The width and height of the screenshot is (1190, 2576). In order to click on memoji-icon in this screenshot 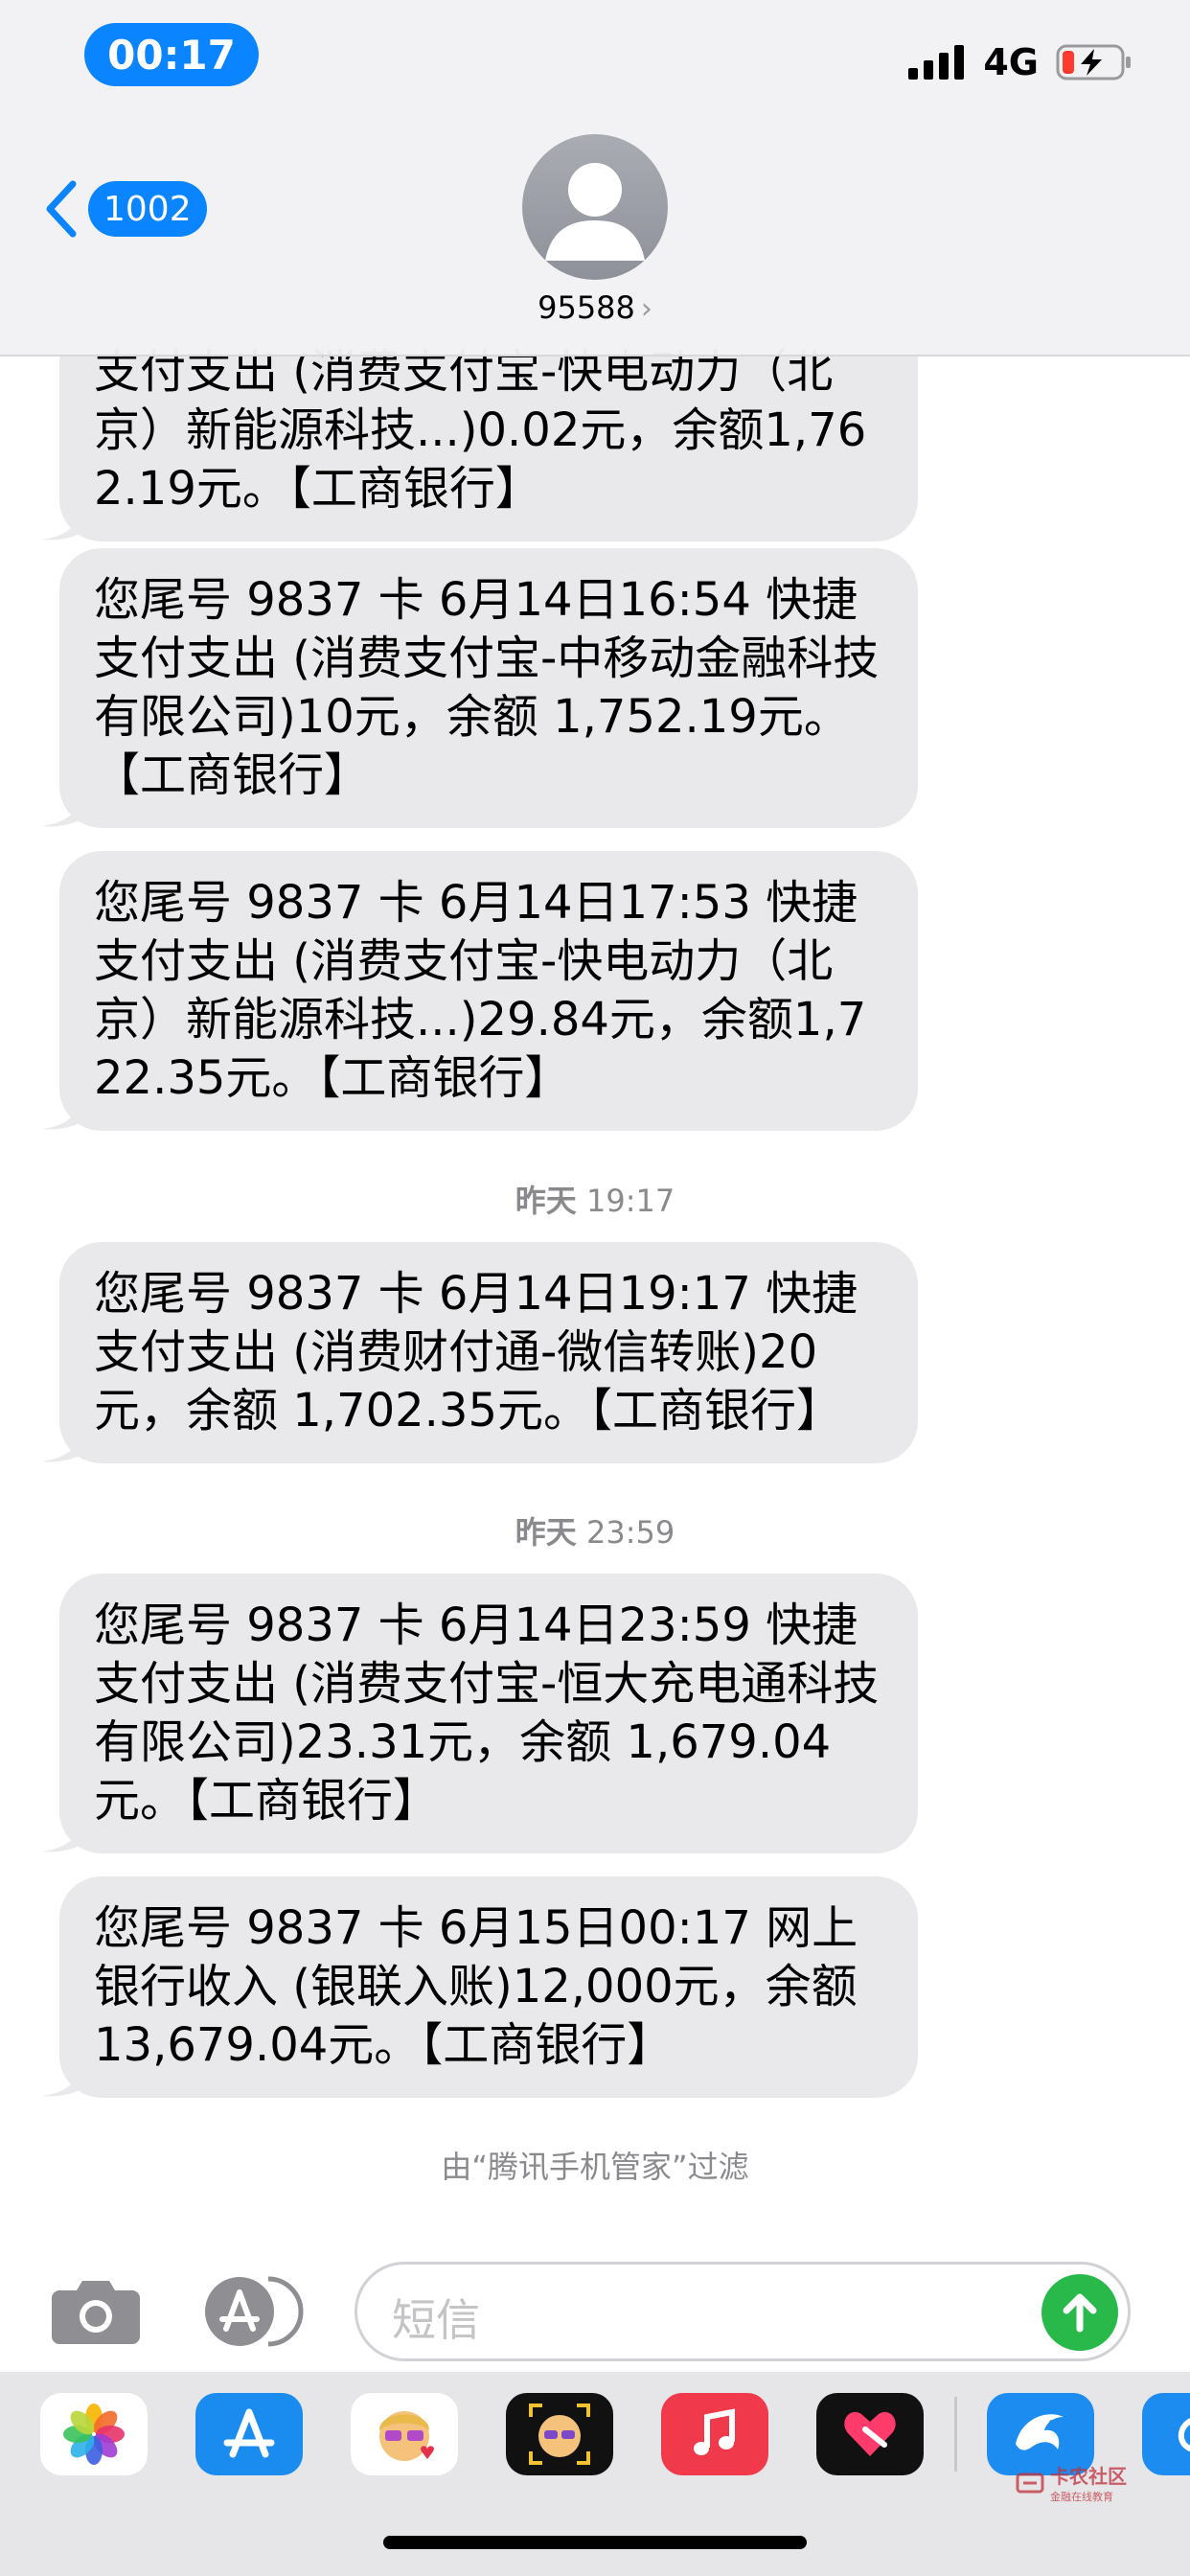, I will do `click(406, 2436)`.